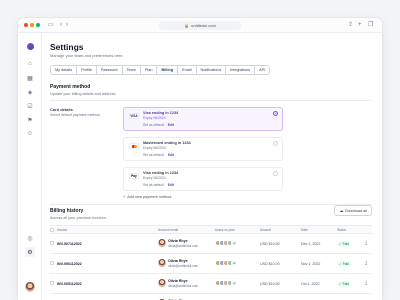 Image resolution: width=400 pixels, height=300 pixels. Describe the element at coordinates (52, 230) in the screenshot. I see `select-all-checkbox` at that location.